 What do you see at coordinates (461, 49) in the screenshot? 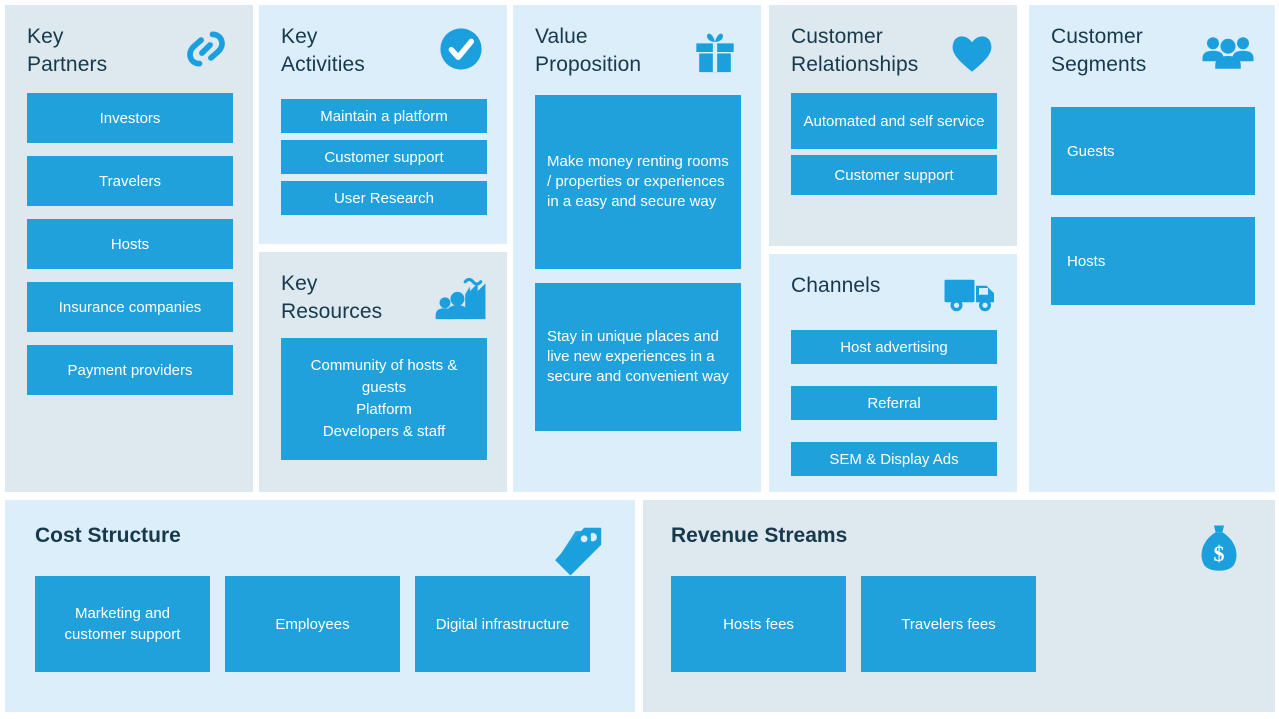
I see `check-circle-icon` at bounding box center [461, 49].